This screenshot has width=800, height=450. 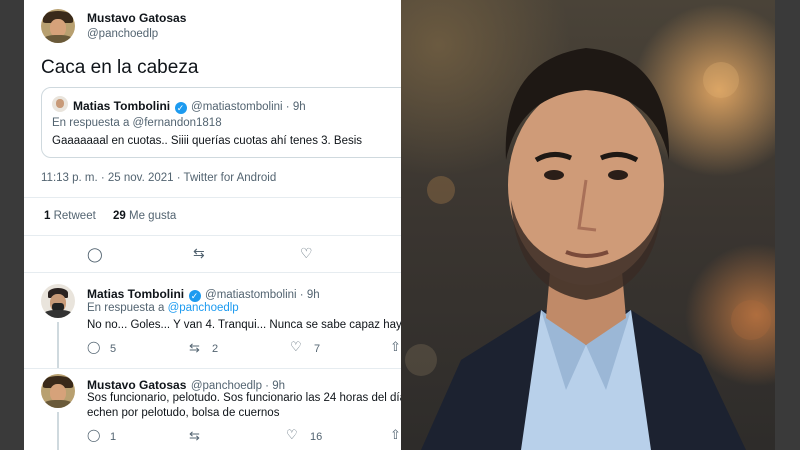 I want to click on retweet-count: 2, so click(x=215, y=349).